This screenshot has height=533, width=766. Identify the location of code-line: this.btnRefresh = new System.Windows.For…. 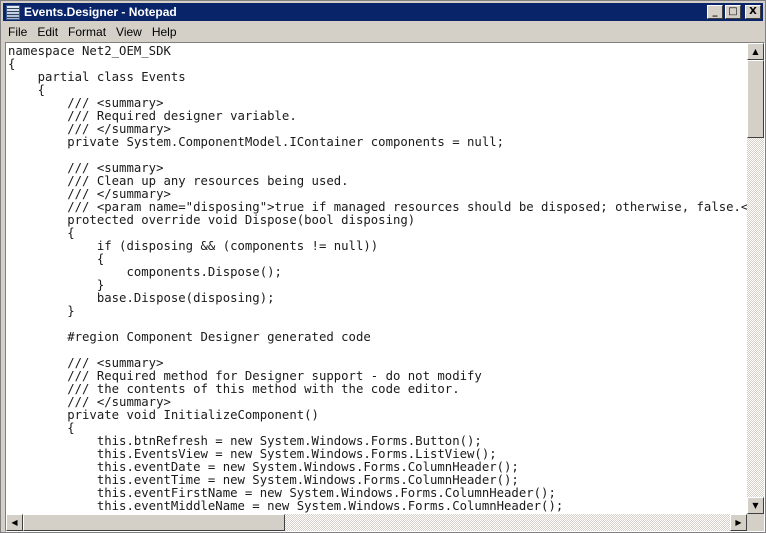
(245, 441).